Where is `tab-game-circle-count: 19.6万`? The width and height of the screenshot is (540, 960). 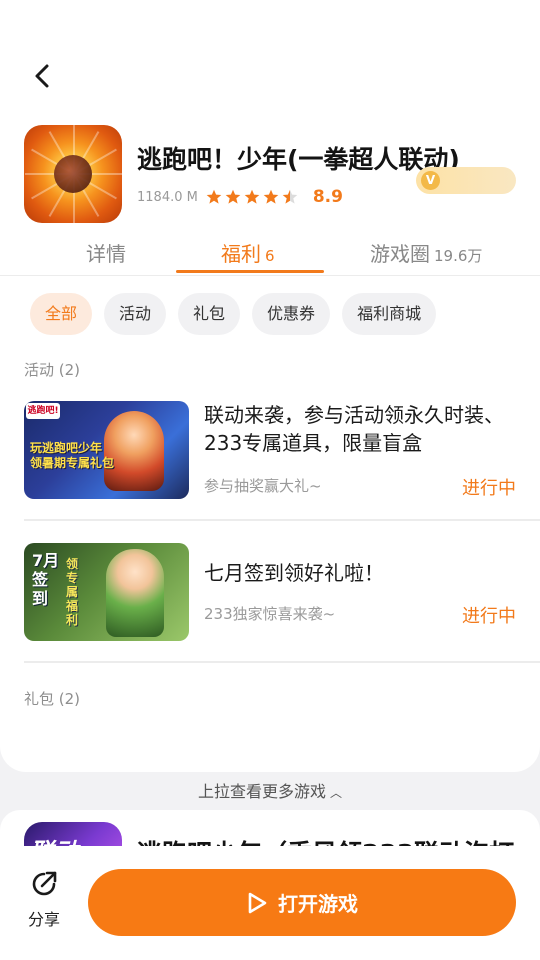 tab-game-circle-count: 19.6万 is located at coordinates (458, 256).